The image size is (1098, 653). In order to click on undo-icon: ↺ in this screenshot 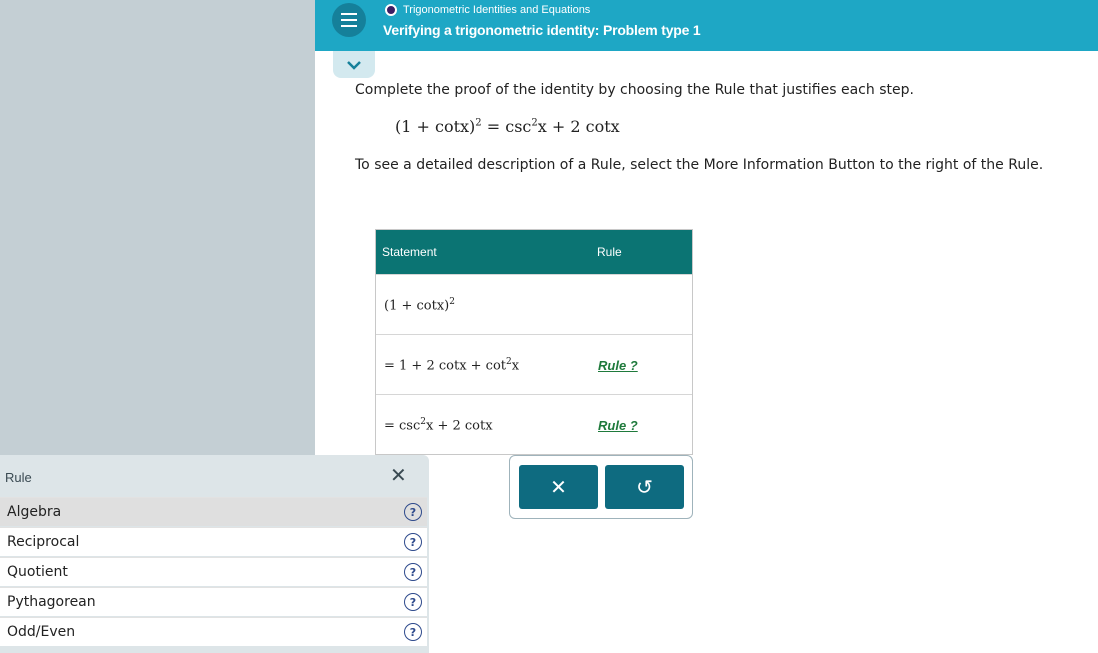, I will do `click(644, 487)`.